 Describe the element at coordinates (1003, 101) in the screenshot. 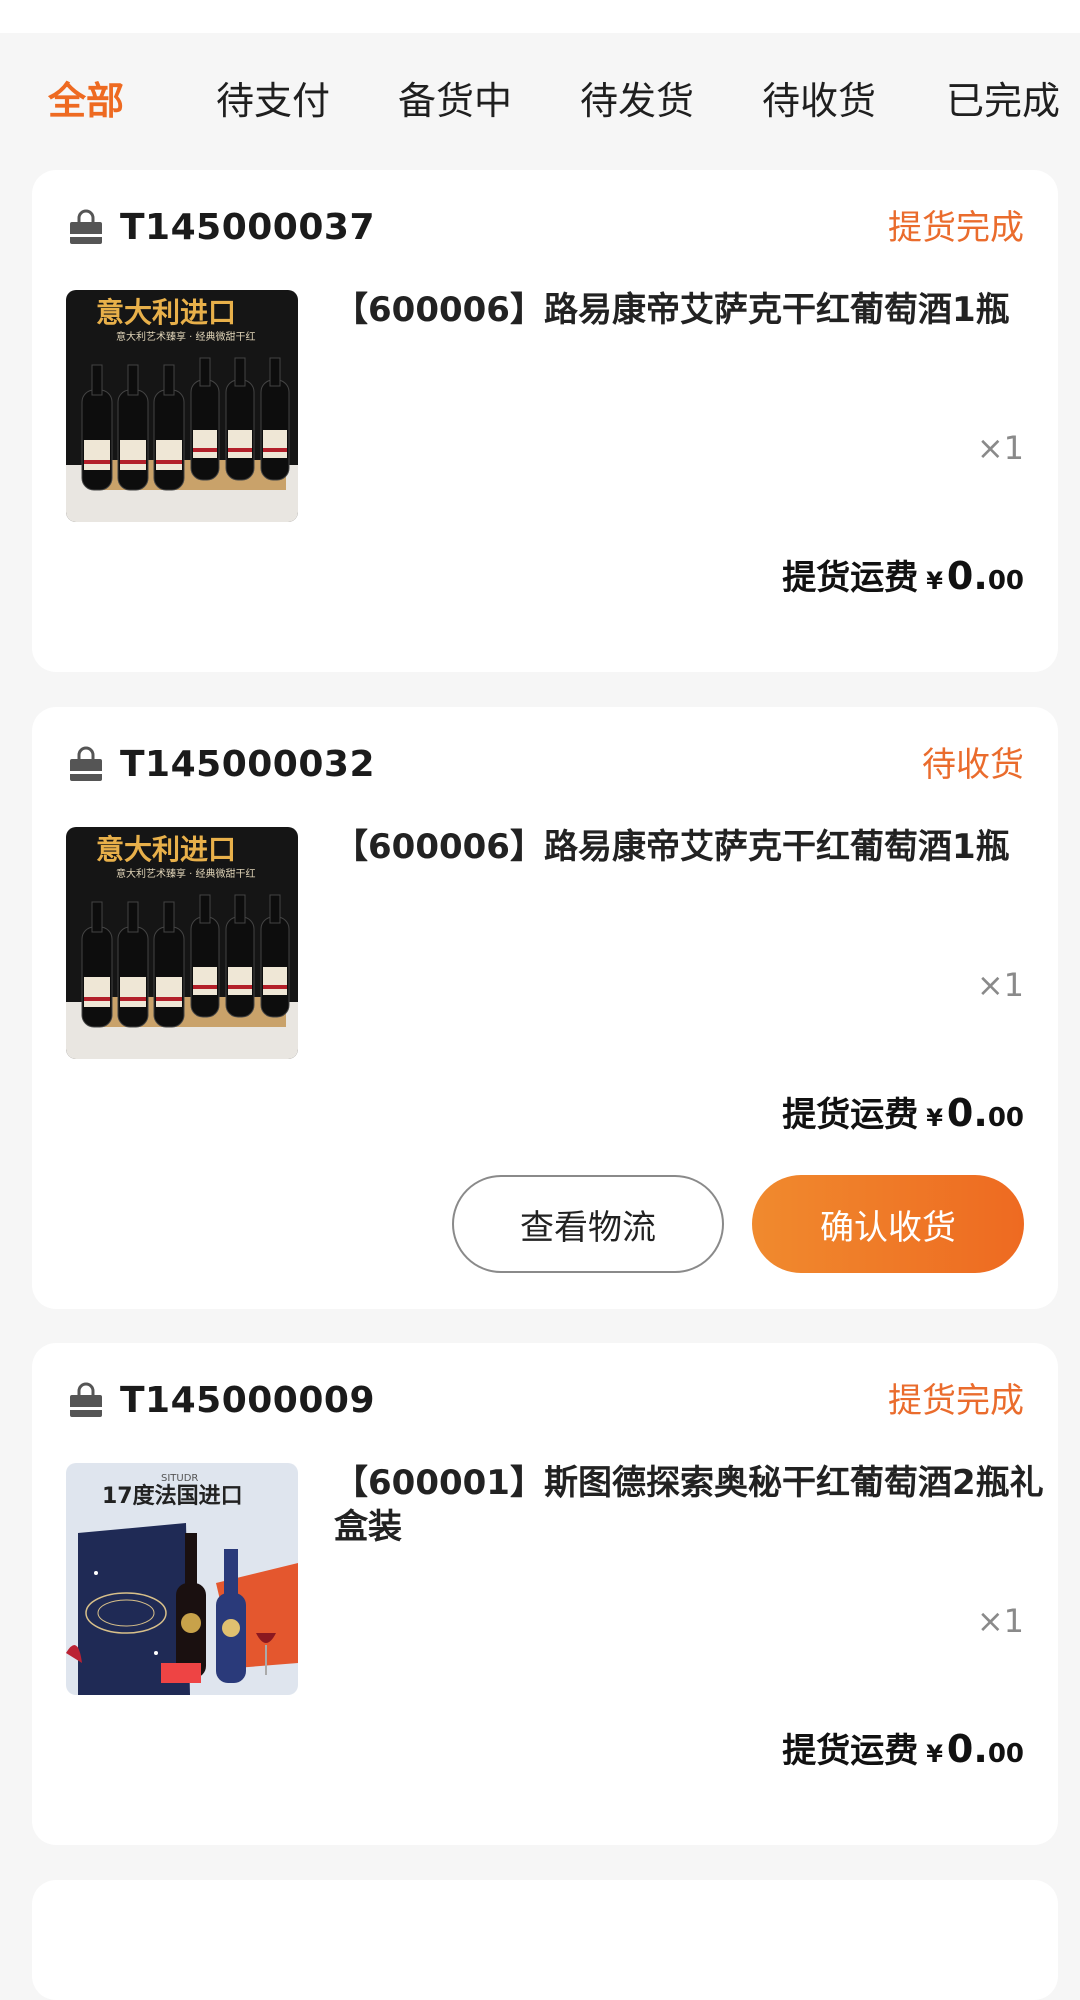

I see `tab-completed: 已完成` at that location.